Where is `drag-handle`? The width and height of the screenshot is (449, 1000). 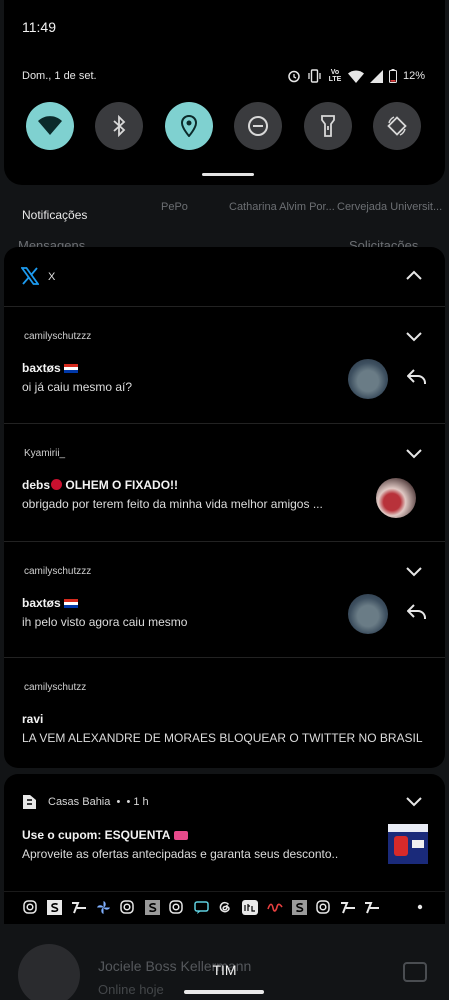
drag-handle is located at coordinates (228, 174).